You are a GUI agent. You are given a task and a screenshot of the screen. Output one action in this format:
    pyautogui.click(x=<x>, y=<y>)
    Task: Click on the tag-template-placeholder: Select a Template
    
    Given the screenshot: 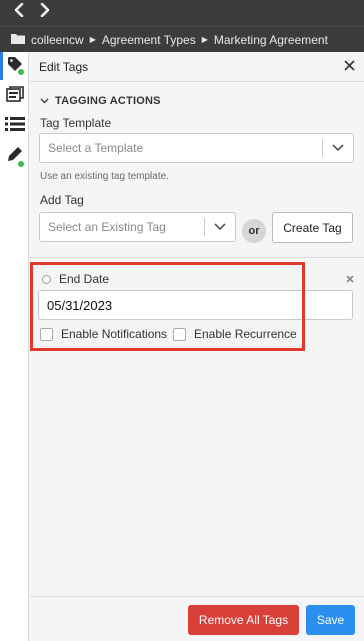 What is the action you would take?
    pyautogui.click(x=96, y=148)
    